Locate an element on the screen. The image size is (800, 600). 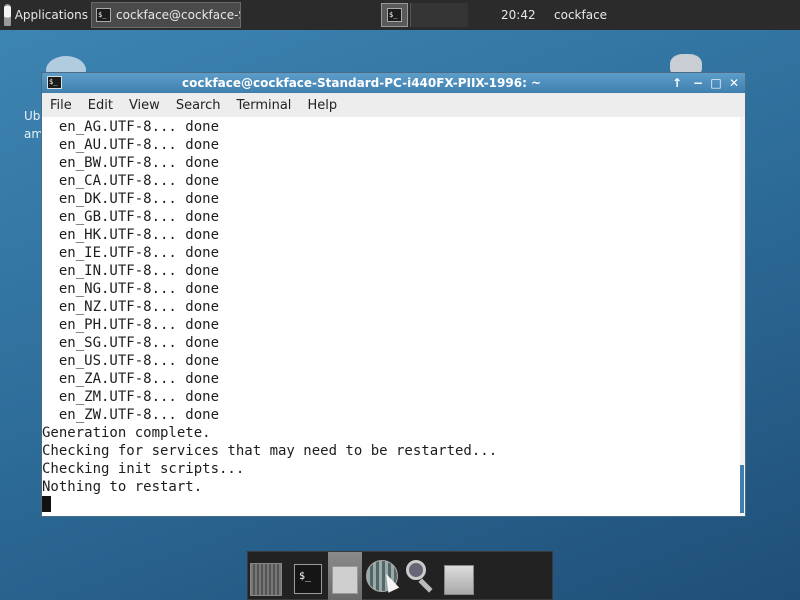
terminal-line: en_NG.UTF-8... done is located at coordinates (131, 289).